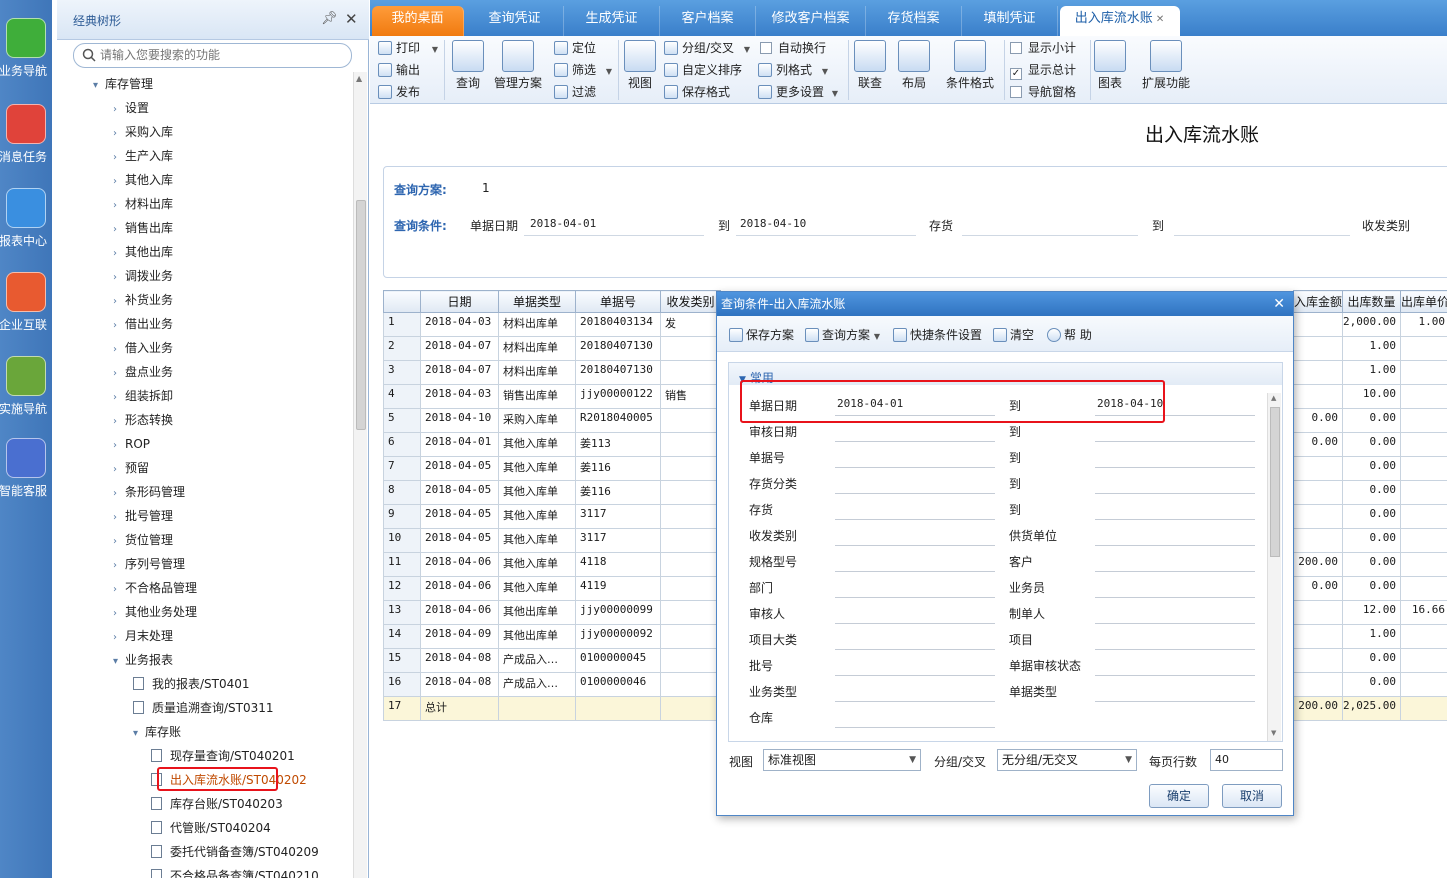  I want to click on tree-leaf: 委托代销备查簿/ST040209, so click(235, 852).